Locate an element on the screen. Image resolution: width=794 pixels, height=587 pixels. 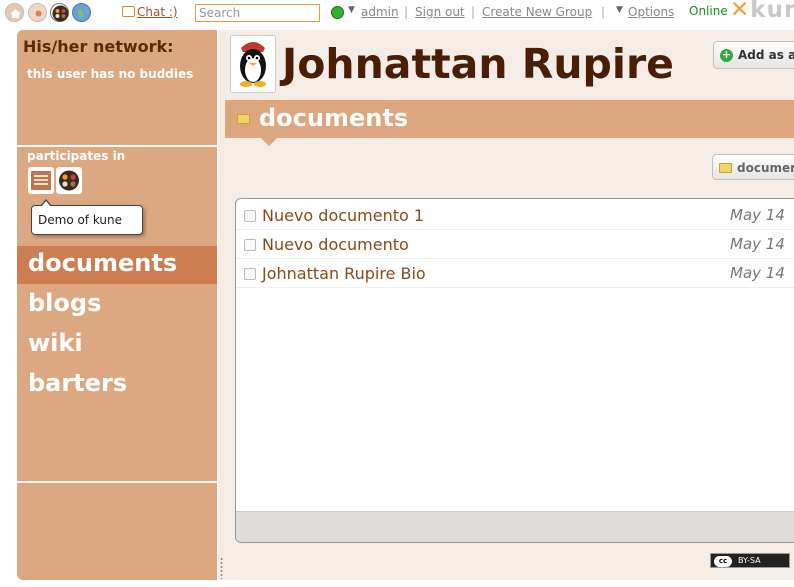
personal-space-icon is located at coordinates (37, 12).